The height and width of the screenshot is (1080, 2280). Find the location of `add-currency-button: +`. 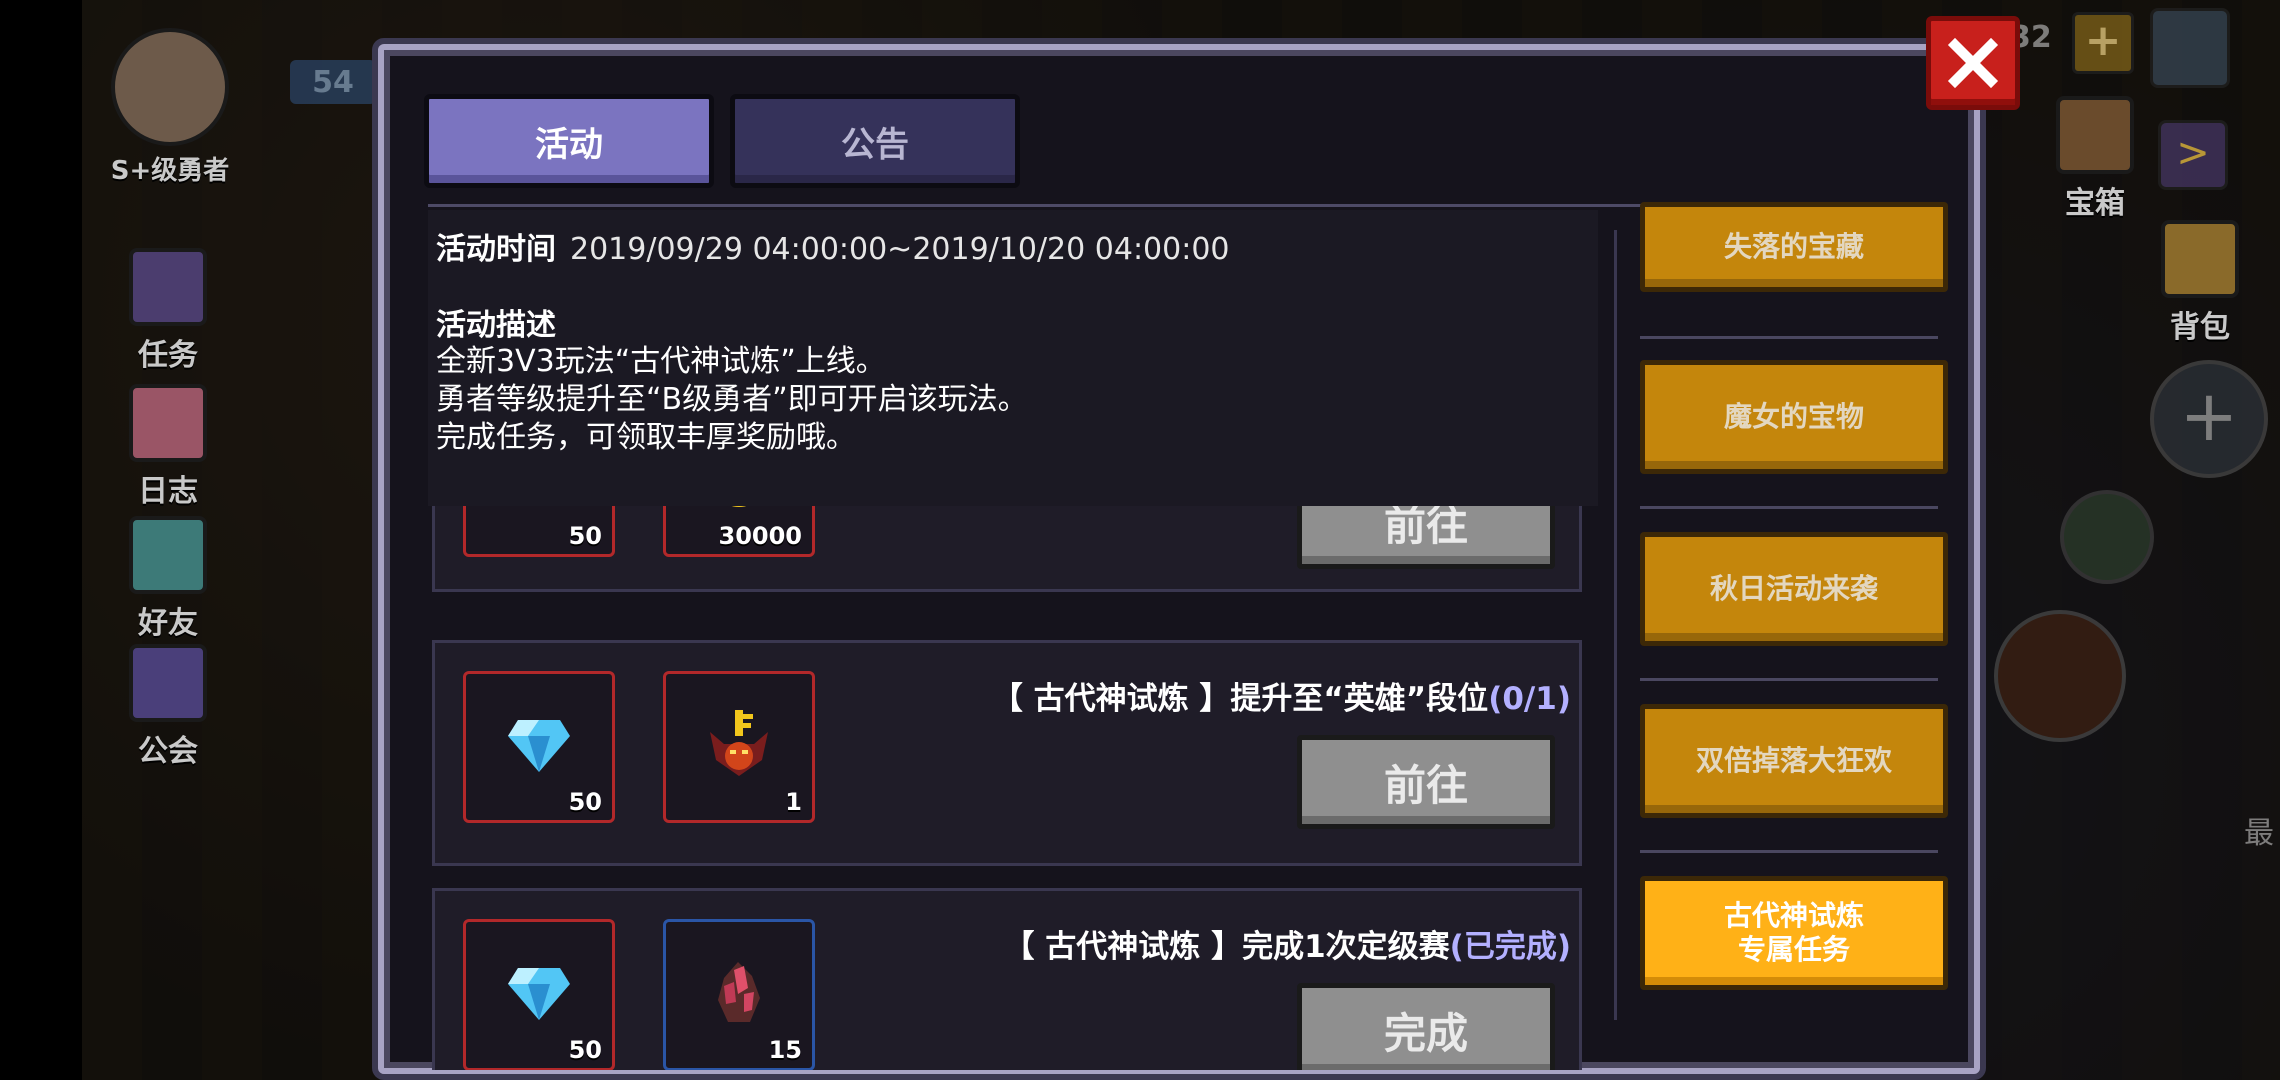

add-currency-button: + is located at coordinates (2103, 43).